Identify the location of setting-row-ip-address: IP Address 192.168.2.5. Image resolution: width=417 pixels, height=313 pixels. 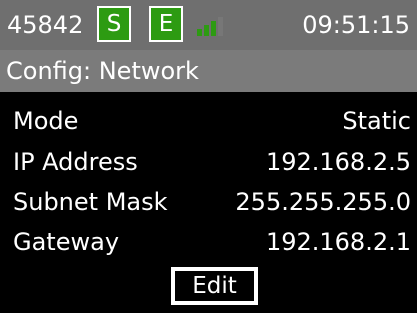
(208, 161).